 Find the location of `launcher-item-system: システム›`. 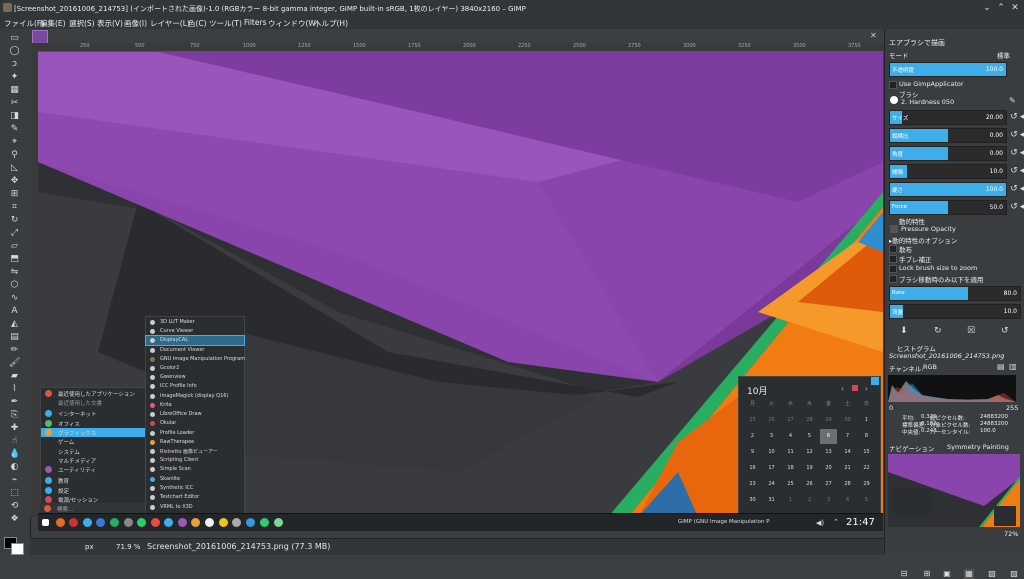

launcher-item-system: システム› is located at coordinates (95, 451).